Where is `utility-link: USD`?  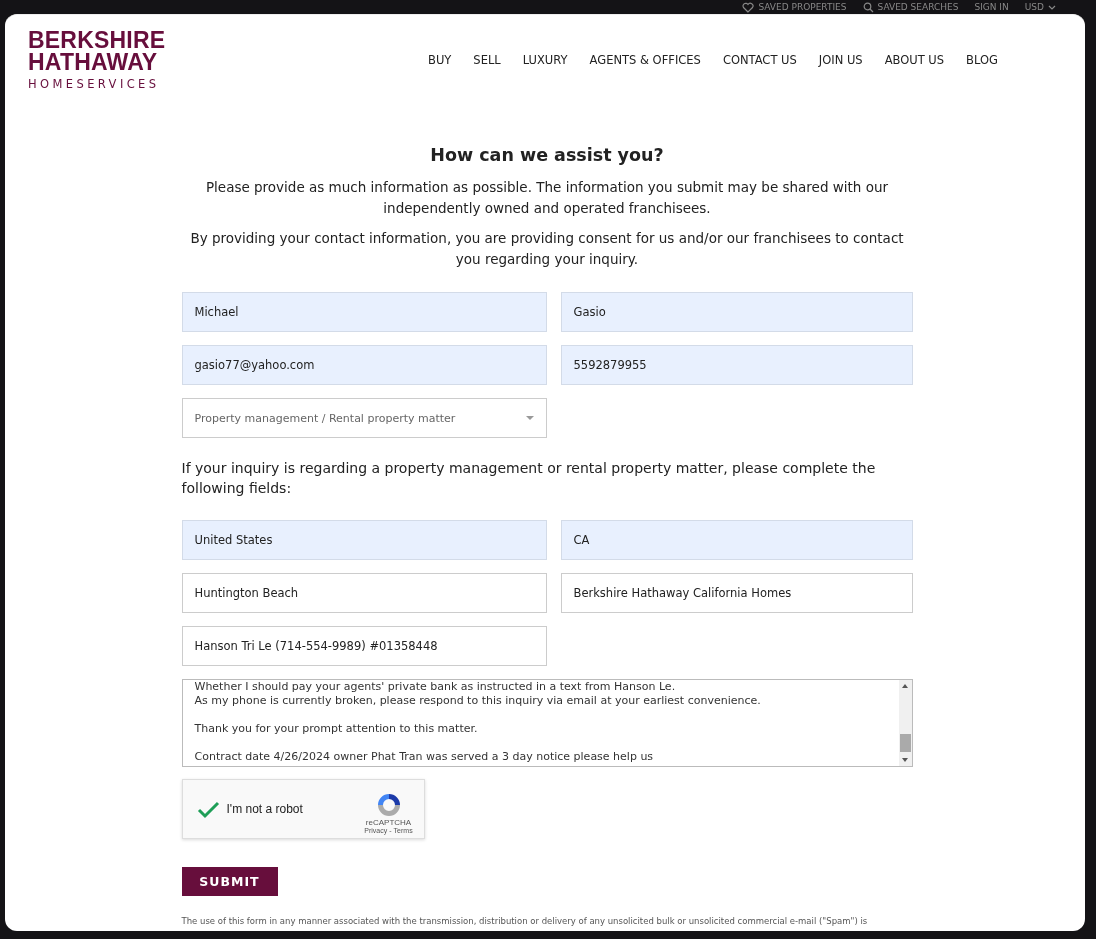 utility-link: USD is located at coordinates (1040, 7).